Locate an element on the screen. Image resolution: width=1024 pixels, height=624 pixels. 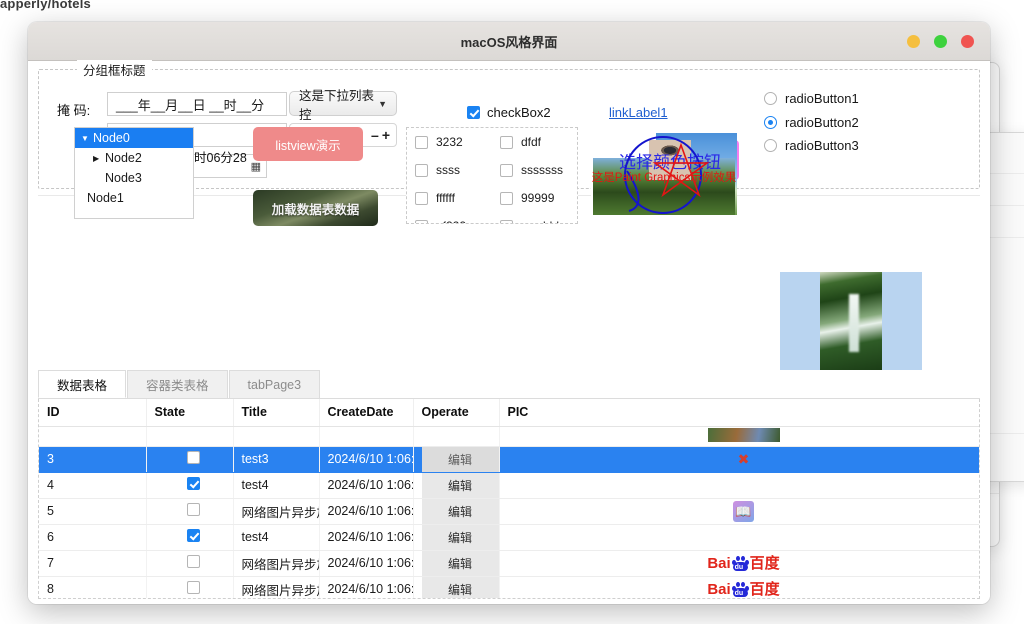
chevron-down-icon: ▼ is located at coordinates (87, 138).